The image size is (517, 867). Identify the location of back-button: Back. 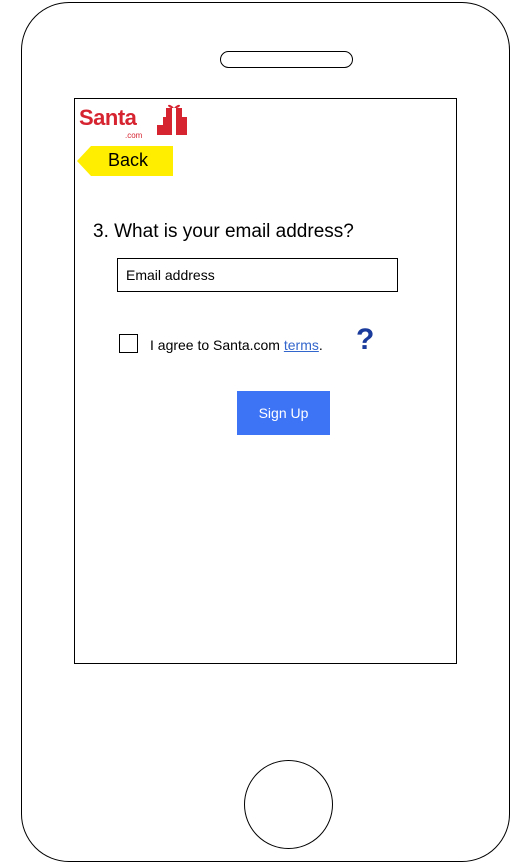
(125, 161).